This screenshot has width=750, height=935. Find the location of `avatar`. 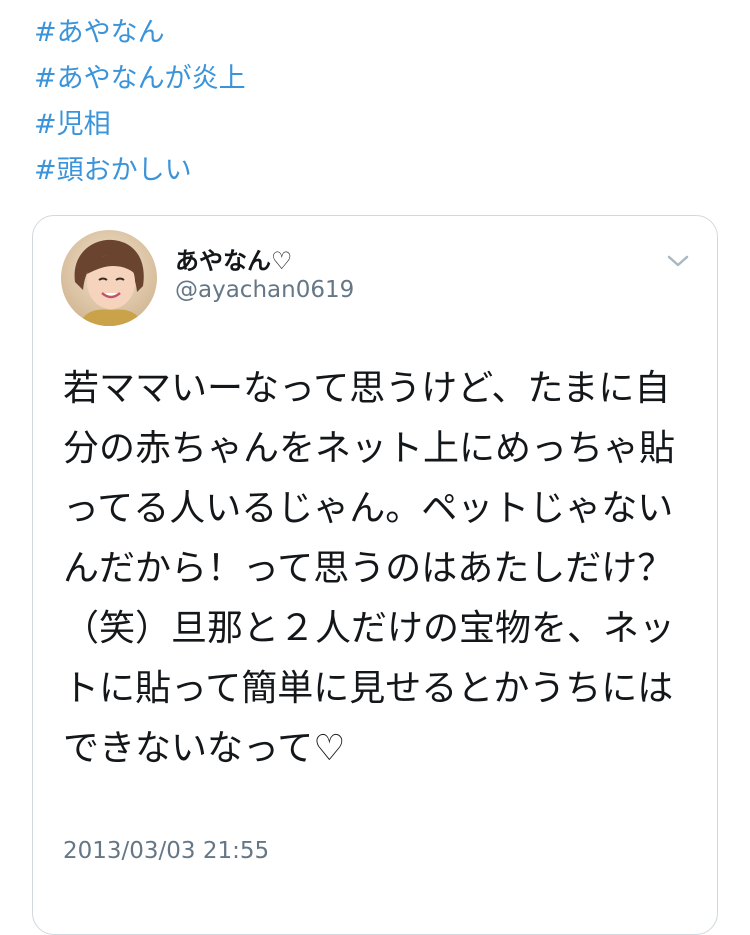

avatar is located at coordinates (109, 278).